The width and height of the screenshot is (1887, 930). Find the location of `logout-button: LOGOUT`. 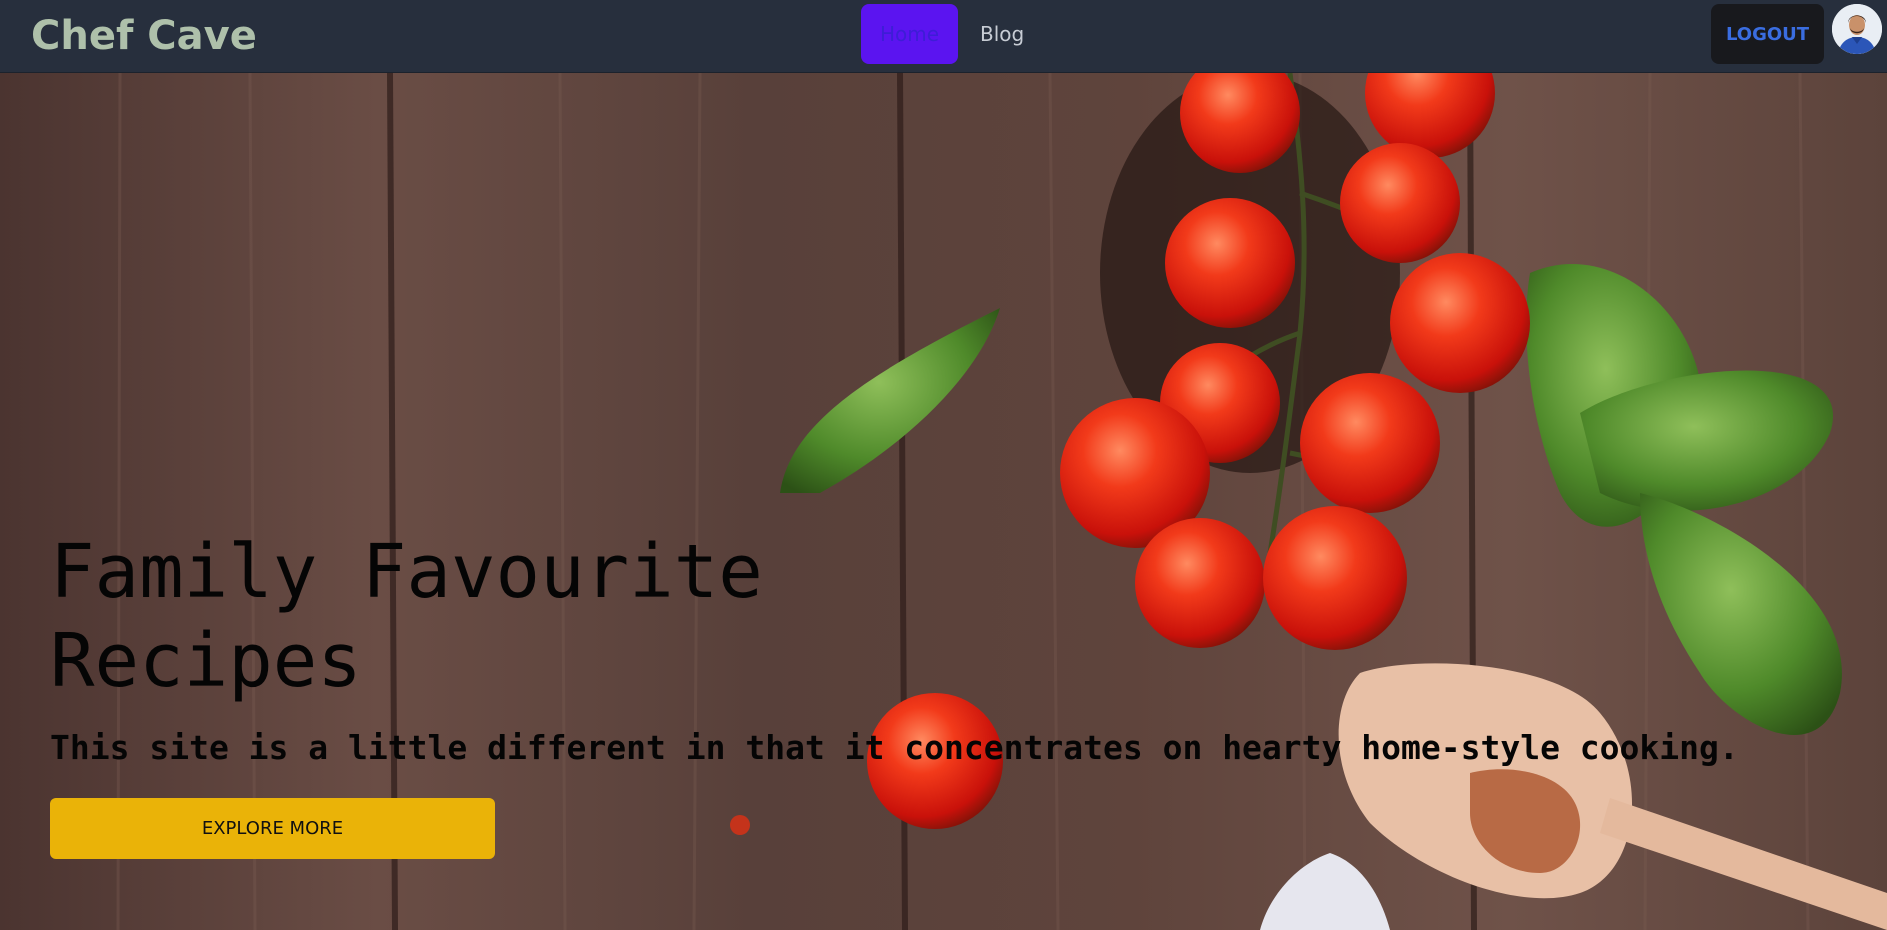

logout-button: LOGOUT is located at coordinates (1767, 34).